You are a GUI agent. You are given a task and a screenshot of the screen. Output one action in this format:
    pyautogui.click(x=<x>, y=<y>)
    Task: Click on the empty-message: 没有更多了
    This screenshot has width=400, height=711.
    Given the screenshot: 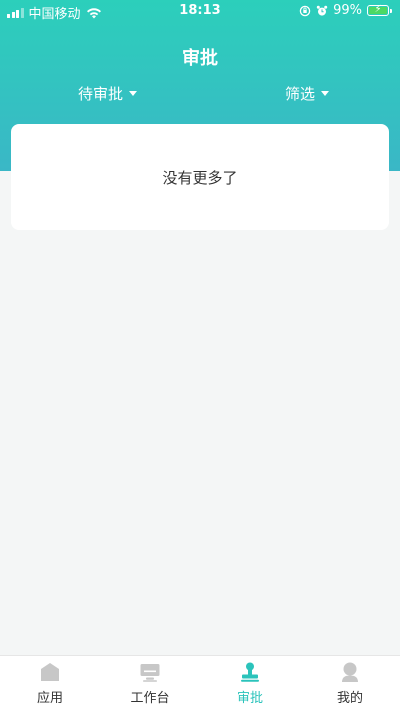 What is the action you would take?
    pyautogui.click(x=200, y=177)
    